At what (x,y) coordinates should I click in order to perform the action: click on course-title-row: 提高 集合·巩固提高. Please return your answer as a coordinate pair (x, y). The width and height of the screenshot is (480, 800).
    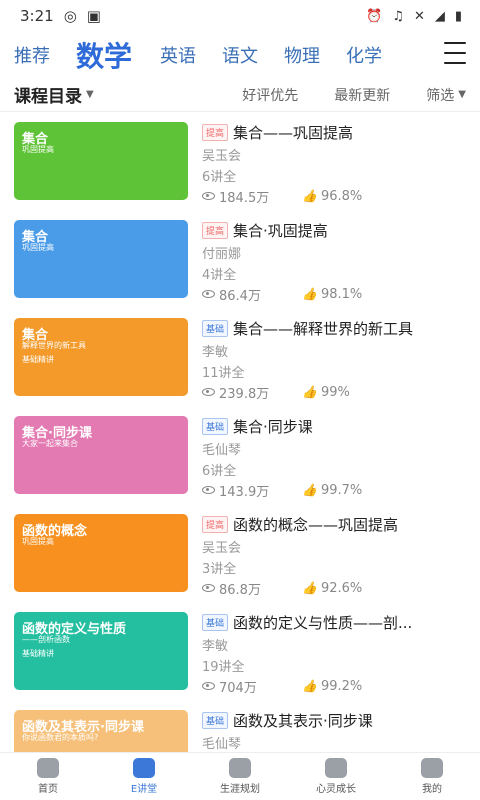
    Looking at the image, I should click on (334, 230).